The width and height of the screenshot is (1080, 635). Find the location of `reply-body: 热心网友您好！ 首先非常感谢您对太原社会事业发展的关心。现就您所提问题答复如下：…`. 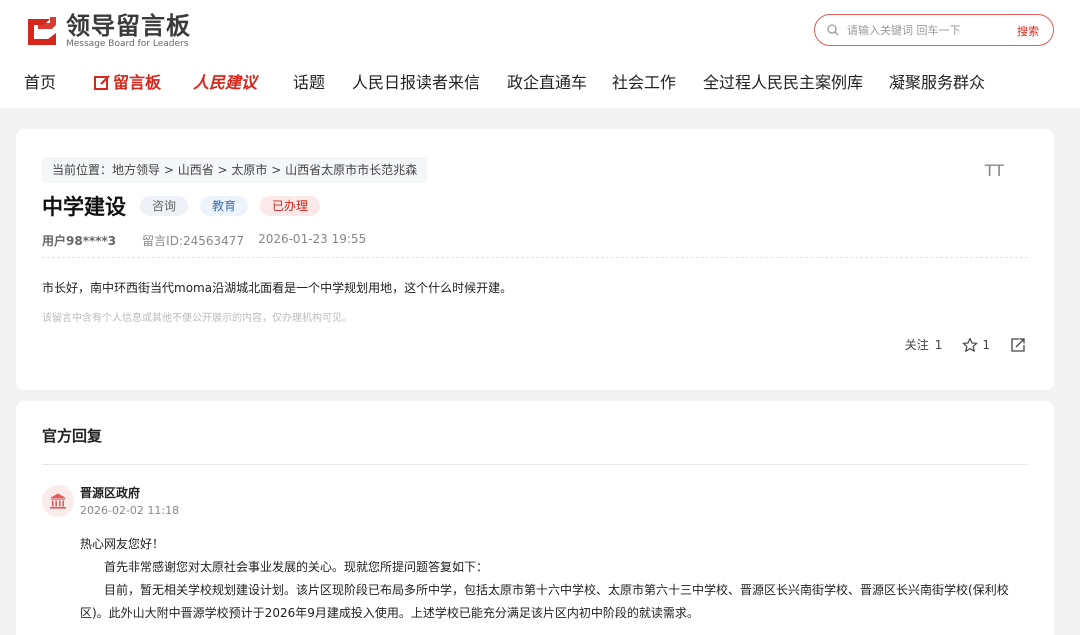

reply-body: 热心网友您好！ 首先非常感谢您对太原社会事业发展的关心。现就您所提问题答复如下：… is located at coordinates (555, 579).